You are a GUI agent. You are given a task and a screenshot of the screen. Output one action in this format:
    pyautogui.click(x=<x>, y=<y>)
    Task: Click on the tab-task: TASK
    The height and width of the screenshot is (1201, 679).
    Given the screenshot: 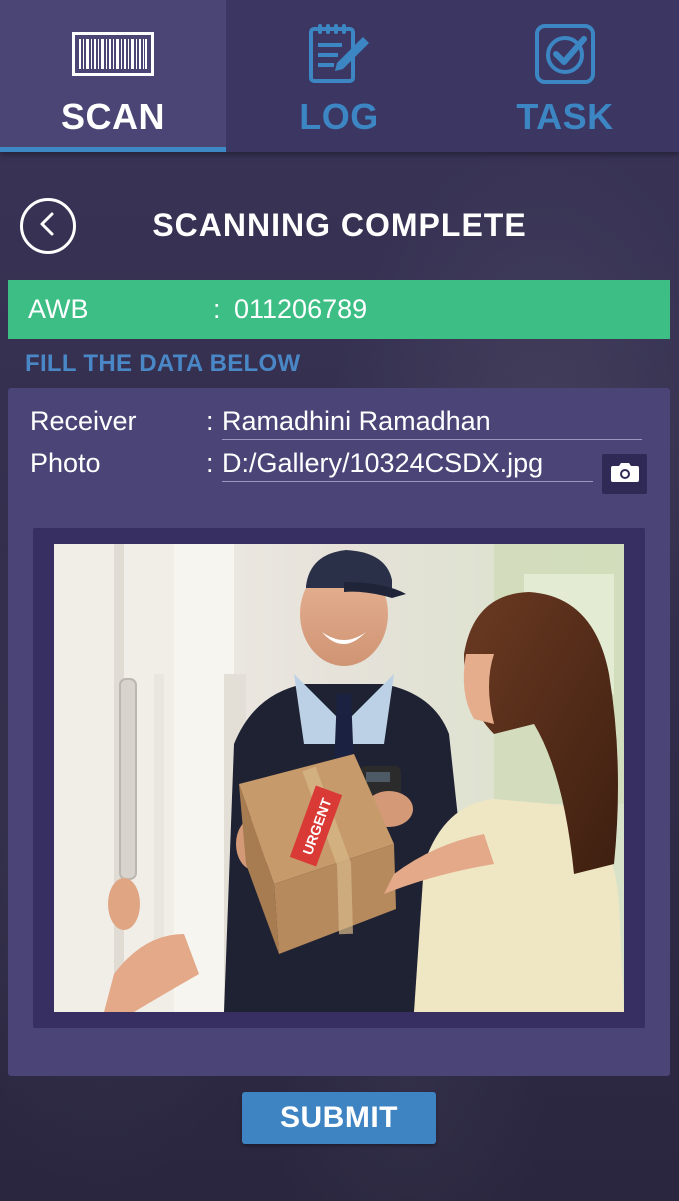 What is the action you would take?
    pyautogui.click(x=565, y=76)
    